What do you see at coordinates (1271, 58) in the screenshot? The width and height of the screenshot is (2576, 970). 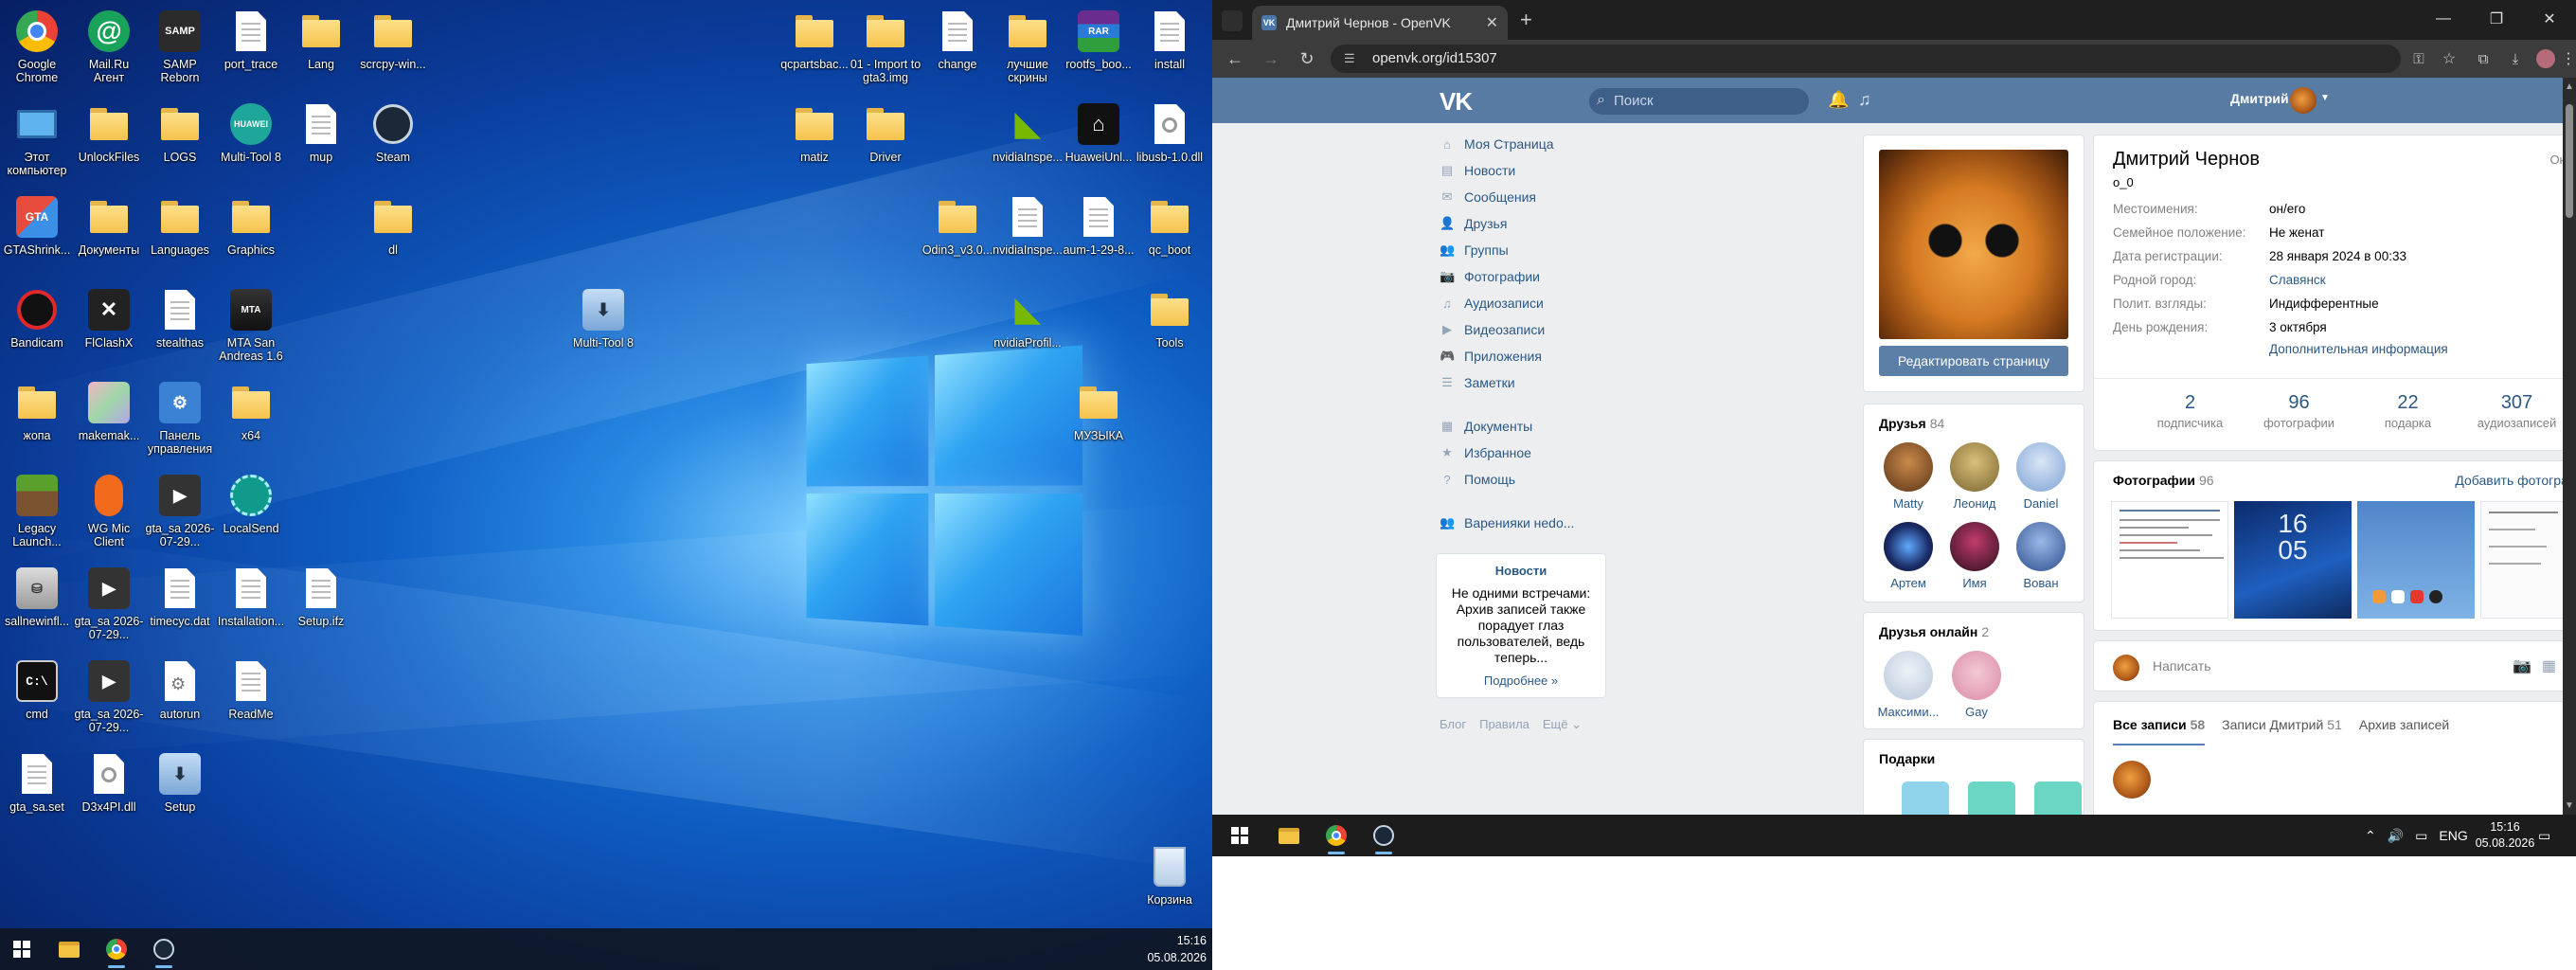 I see `forward-icon: →` at bounding box center [1271, 58].